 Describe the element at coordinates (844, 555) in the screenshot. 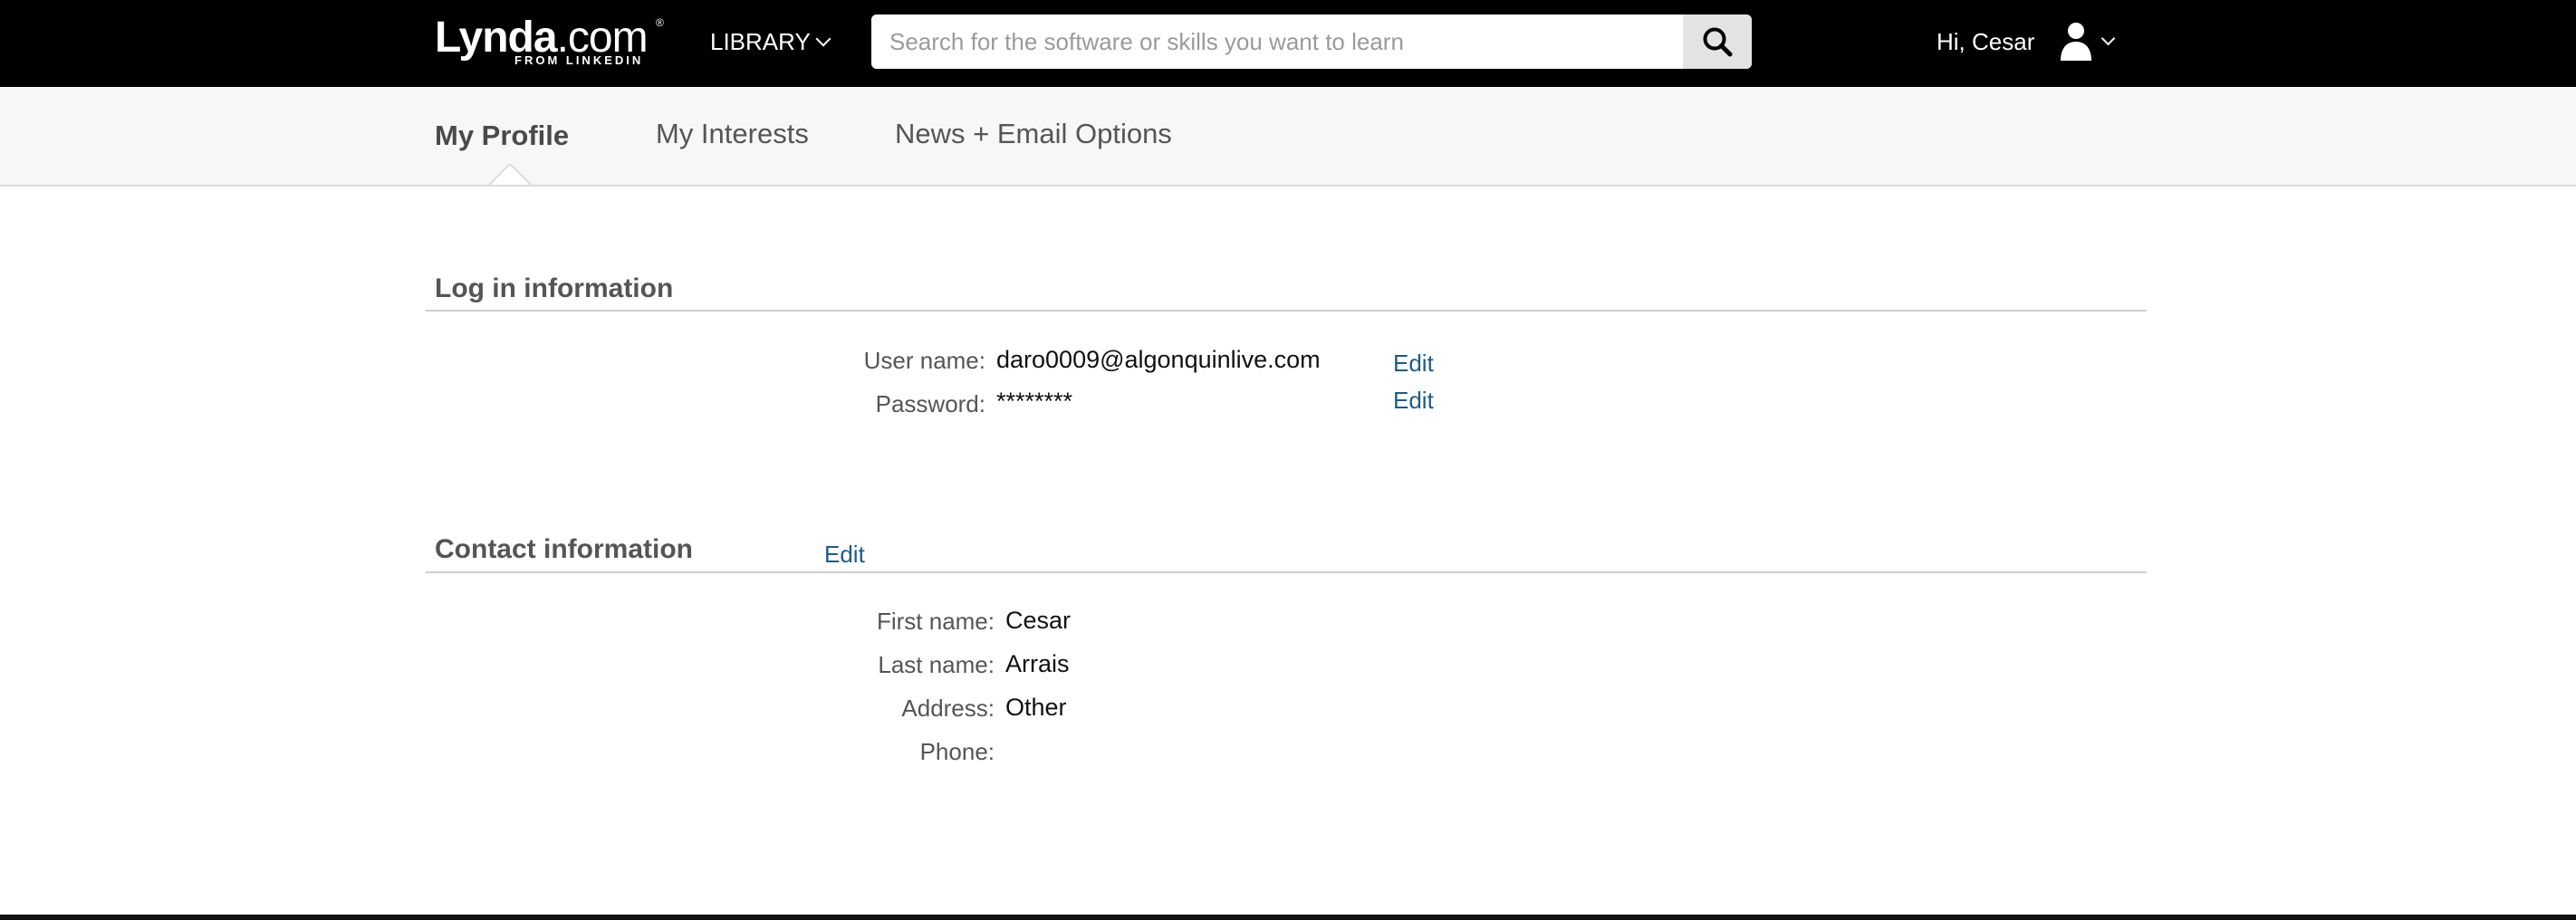

I see `edit-contact-link: Edit` at that location.